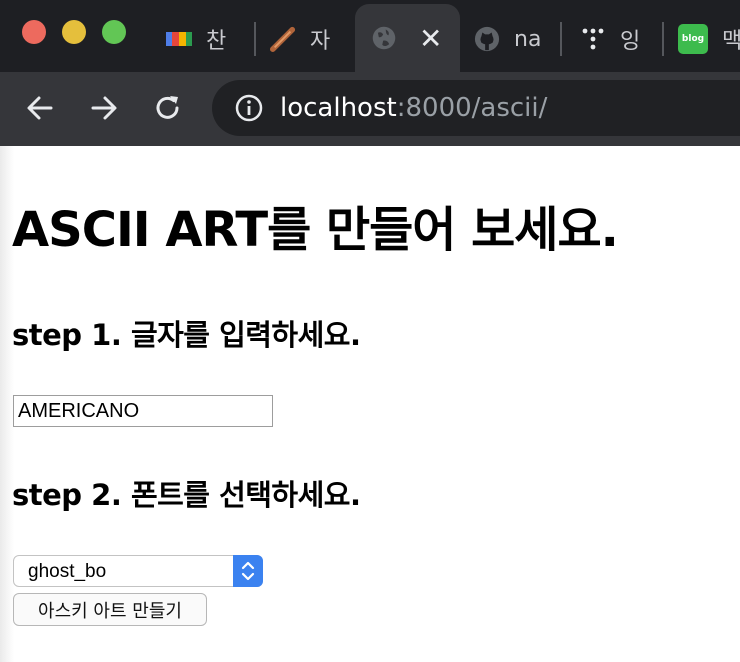 This screenshot has height=662, width=740. Describe the element at coordinates (731, 41) in the screenshot. I see `tab-title: 맥` at that location.